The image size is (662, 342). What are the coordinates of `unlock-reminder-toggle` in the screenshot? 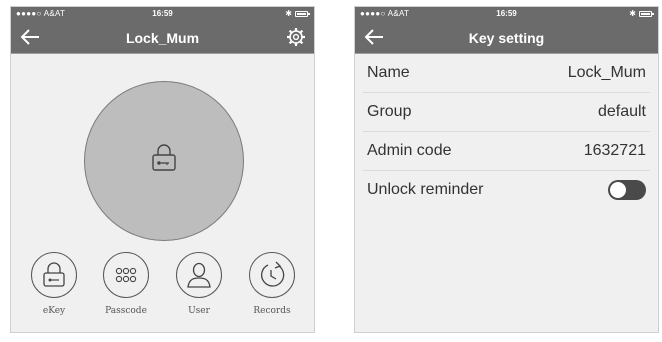 It's located at (627, 190).